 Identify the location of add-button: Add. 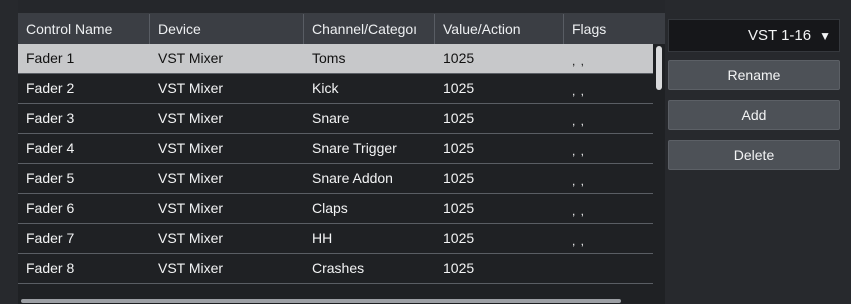
(754, 115).